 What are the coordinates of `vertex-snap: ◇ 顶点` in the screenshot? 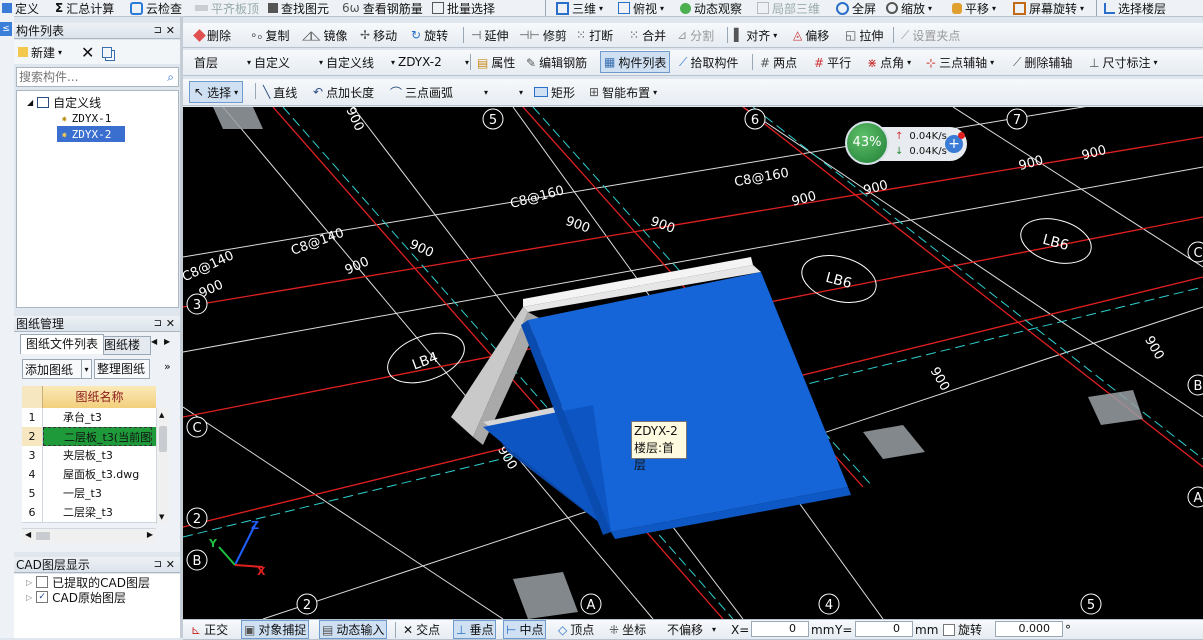 It's located at (576, 629).